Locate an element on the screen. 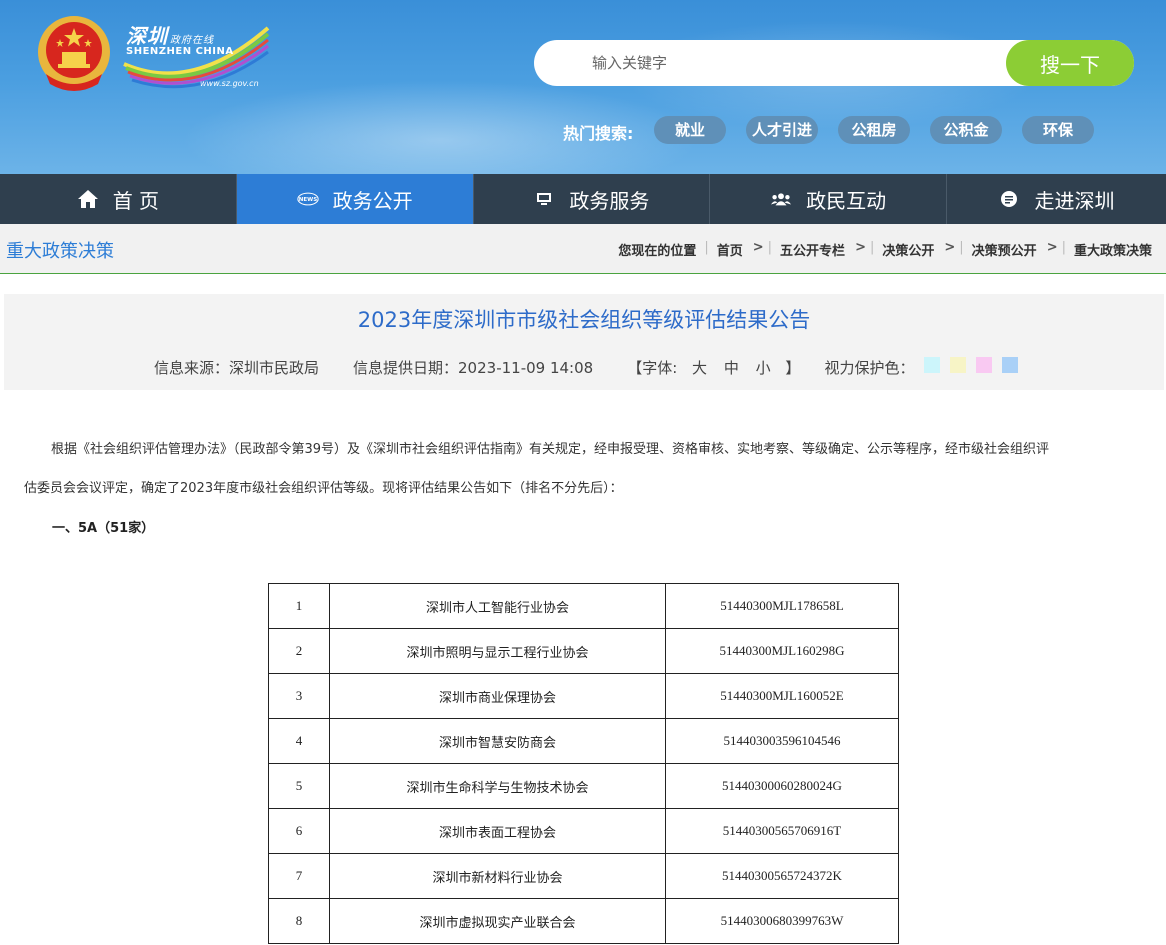 The width and height of the screenshot is (1166, 945). svg-text: NEWS is located at coordinates (307, 200).